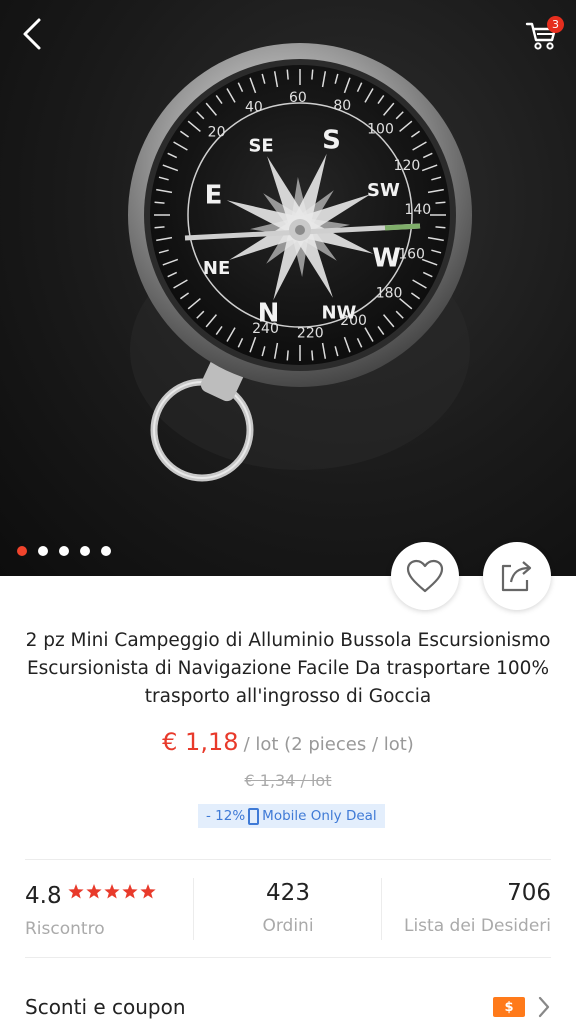  I want to click on chevron-left-icon, so click(32, 34).